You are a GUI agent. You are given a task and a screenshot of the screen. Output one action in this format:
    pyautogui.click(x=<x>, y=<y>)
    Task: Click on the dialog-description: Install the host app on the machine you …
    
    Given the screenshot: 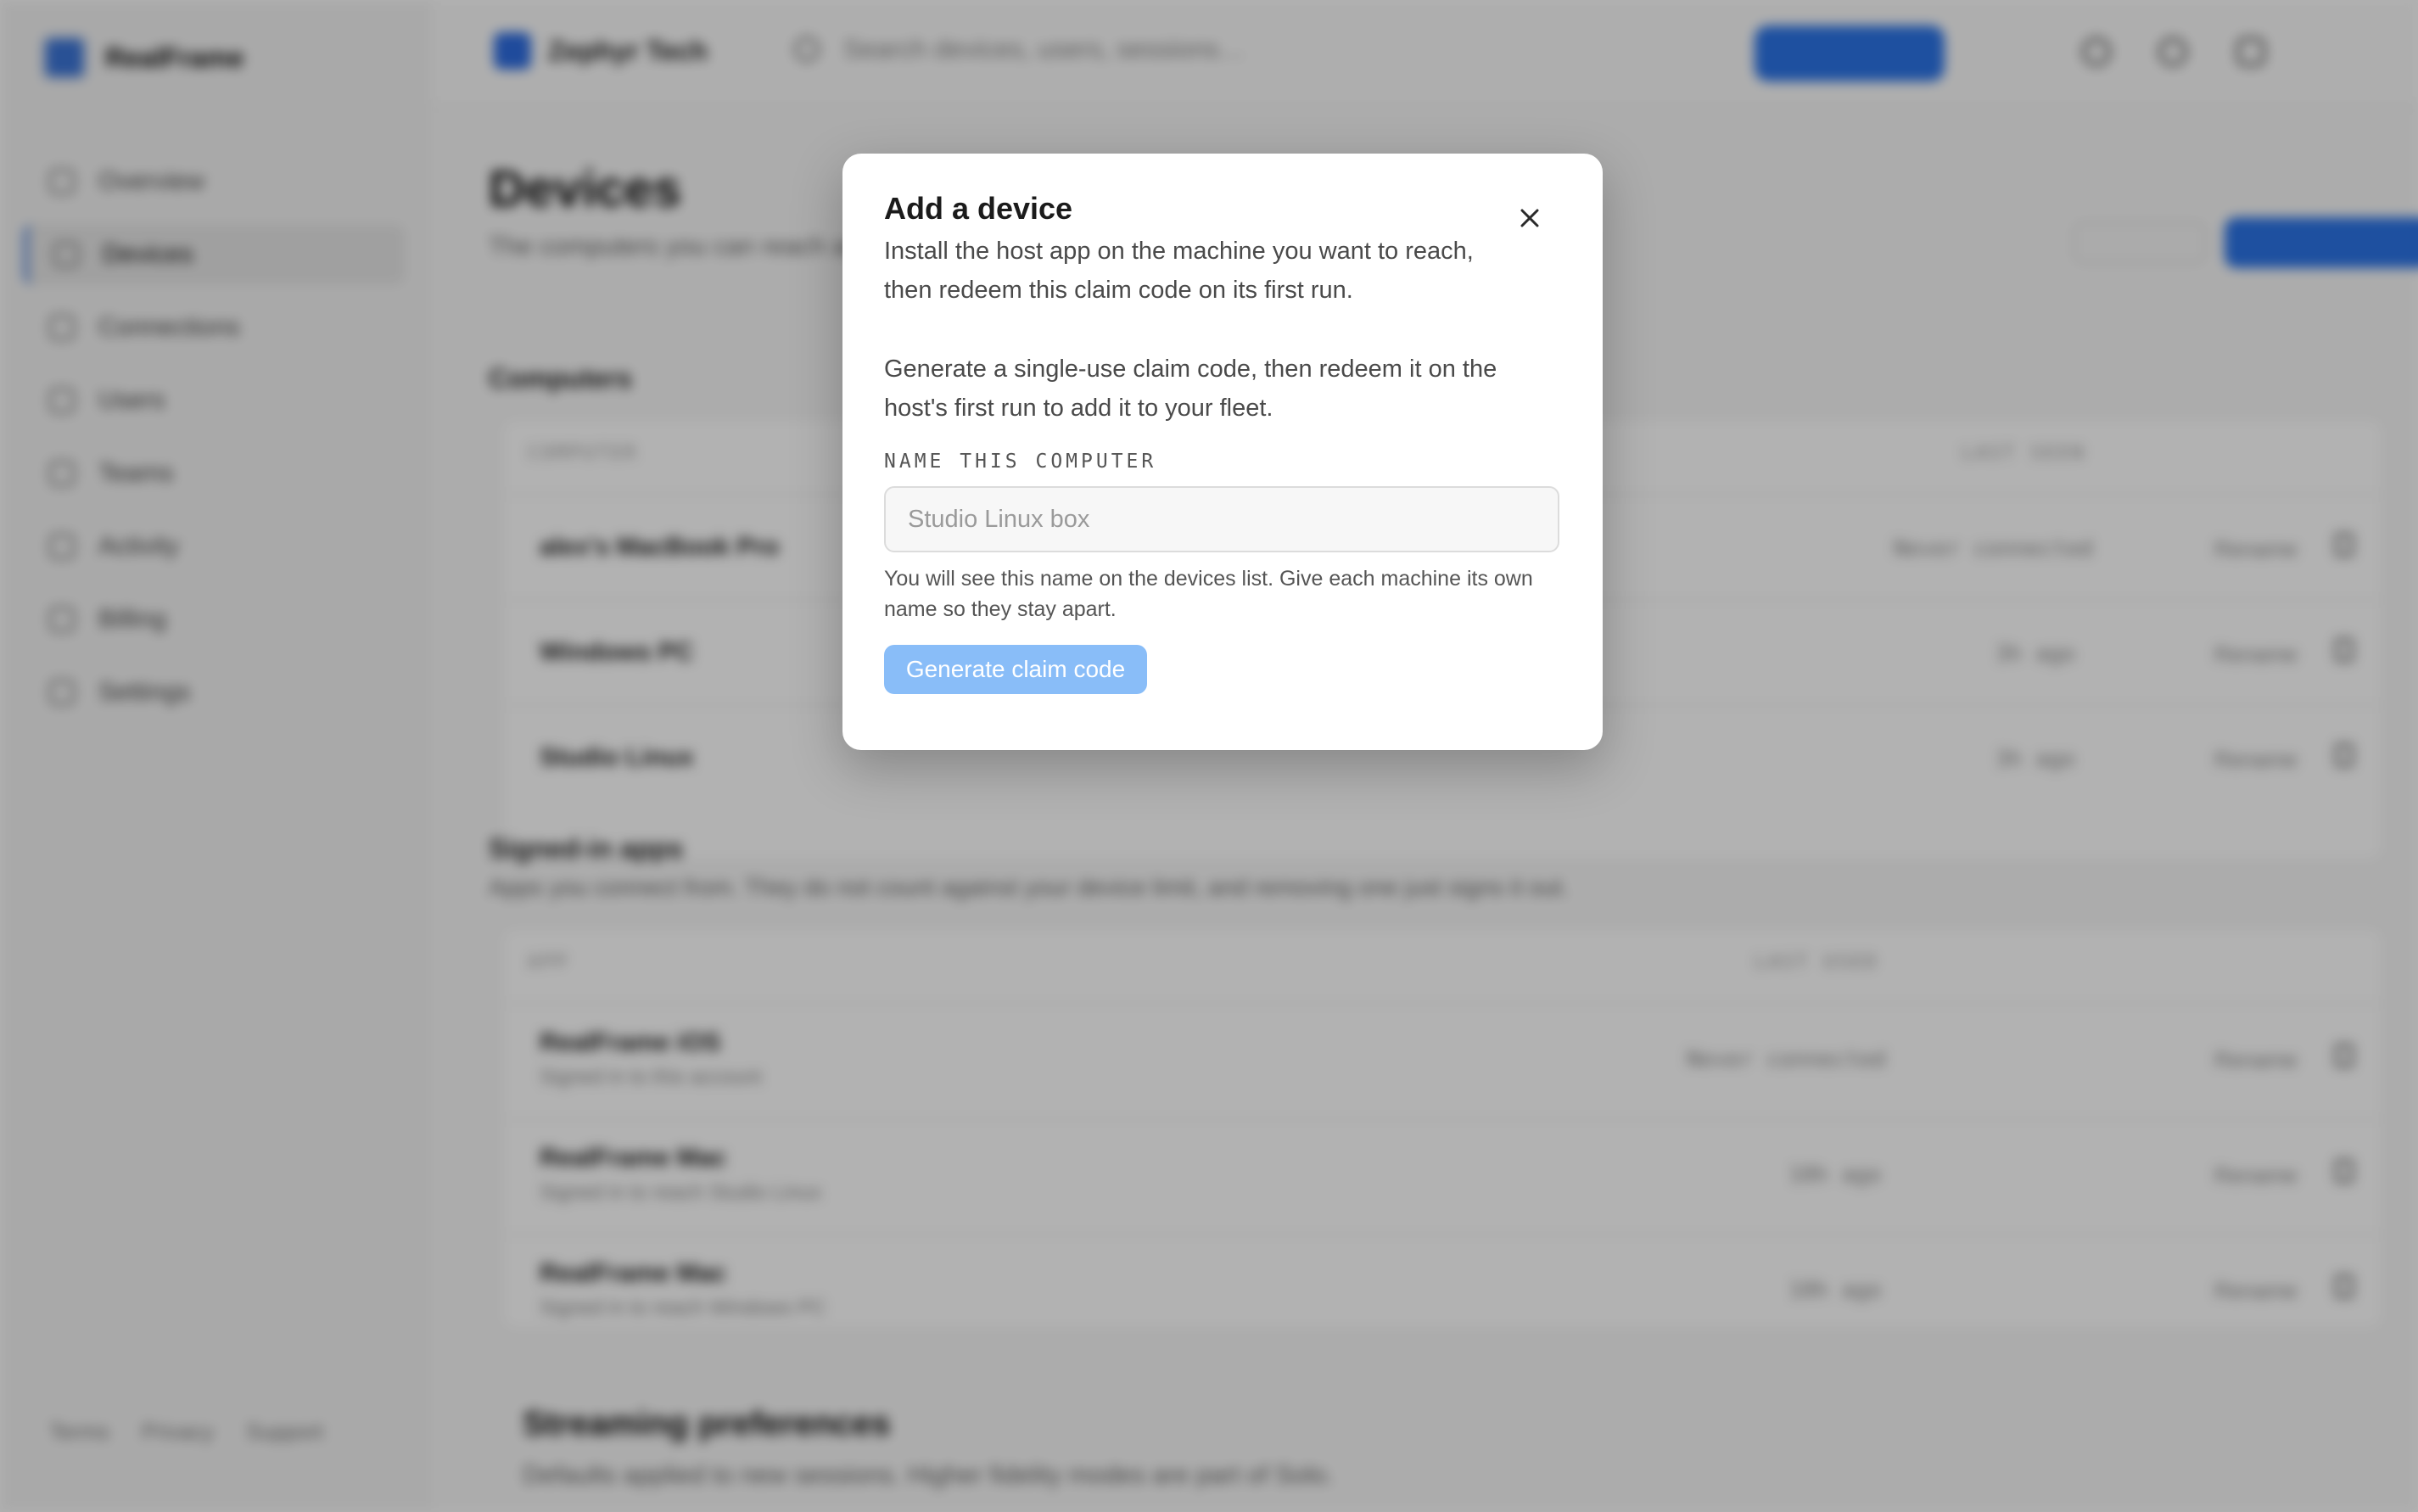 What is the action you would take?
    pyautogui.click(x=1179, y=271)
    